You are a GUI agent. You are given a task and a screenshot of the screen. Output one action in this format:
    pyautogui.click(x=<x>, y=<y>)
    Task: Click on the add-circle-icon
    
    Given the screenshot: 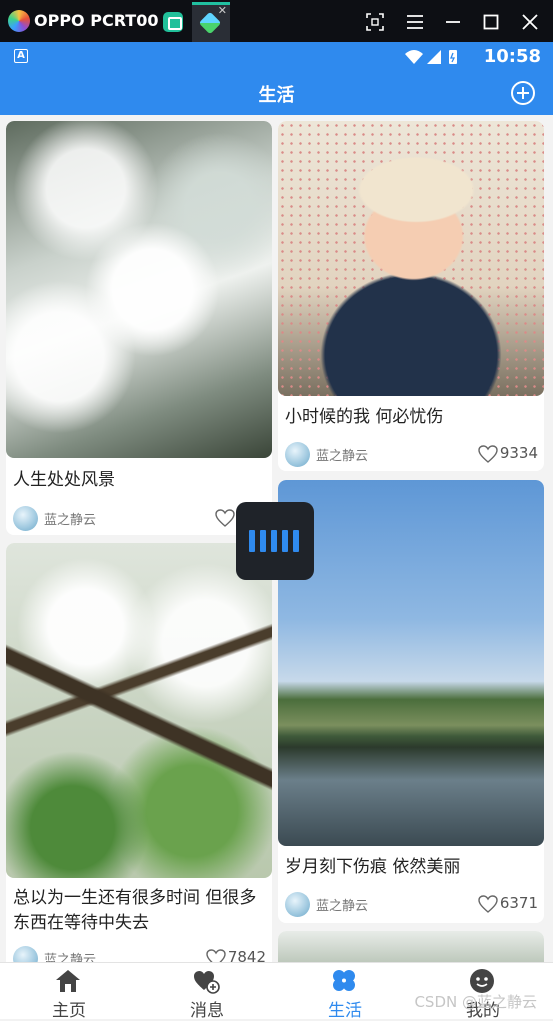 What is the action you would take?
    pyautogui.click(x=523, y=93)
    